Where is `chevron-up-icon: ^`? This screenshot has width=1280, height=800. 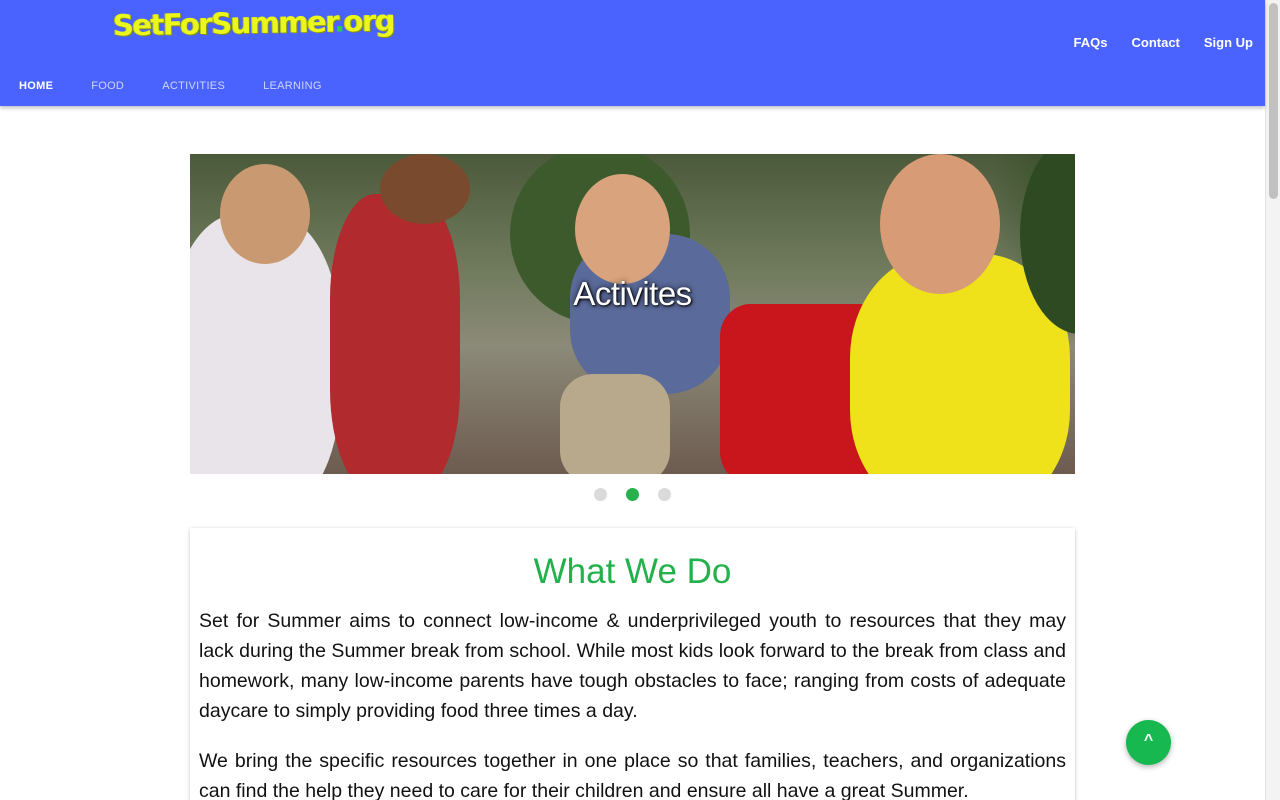 chevron-up-icon: ^ is located at coordinates (1148, 740).